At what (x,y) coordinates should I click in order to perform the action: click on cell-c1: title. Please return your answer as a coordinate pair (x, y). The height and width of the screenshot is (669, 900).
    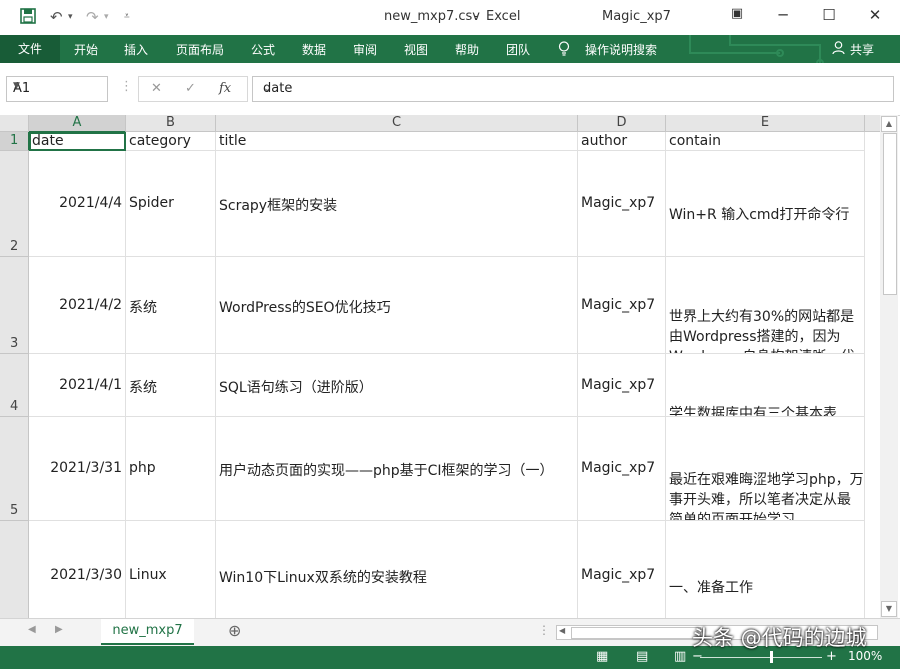
    Looking at the image, I should click on (397, 141).